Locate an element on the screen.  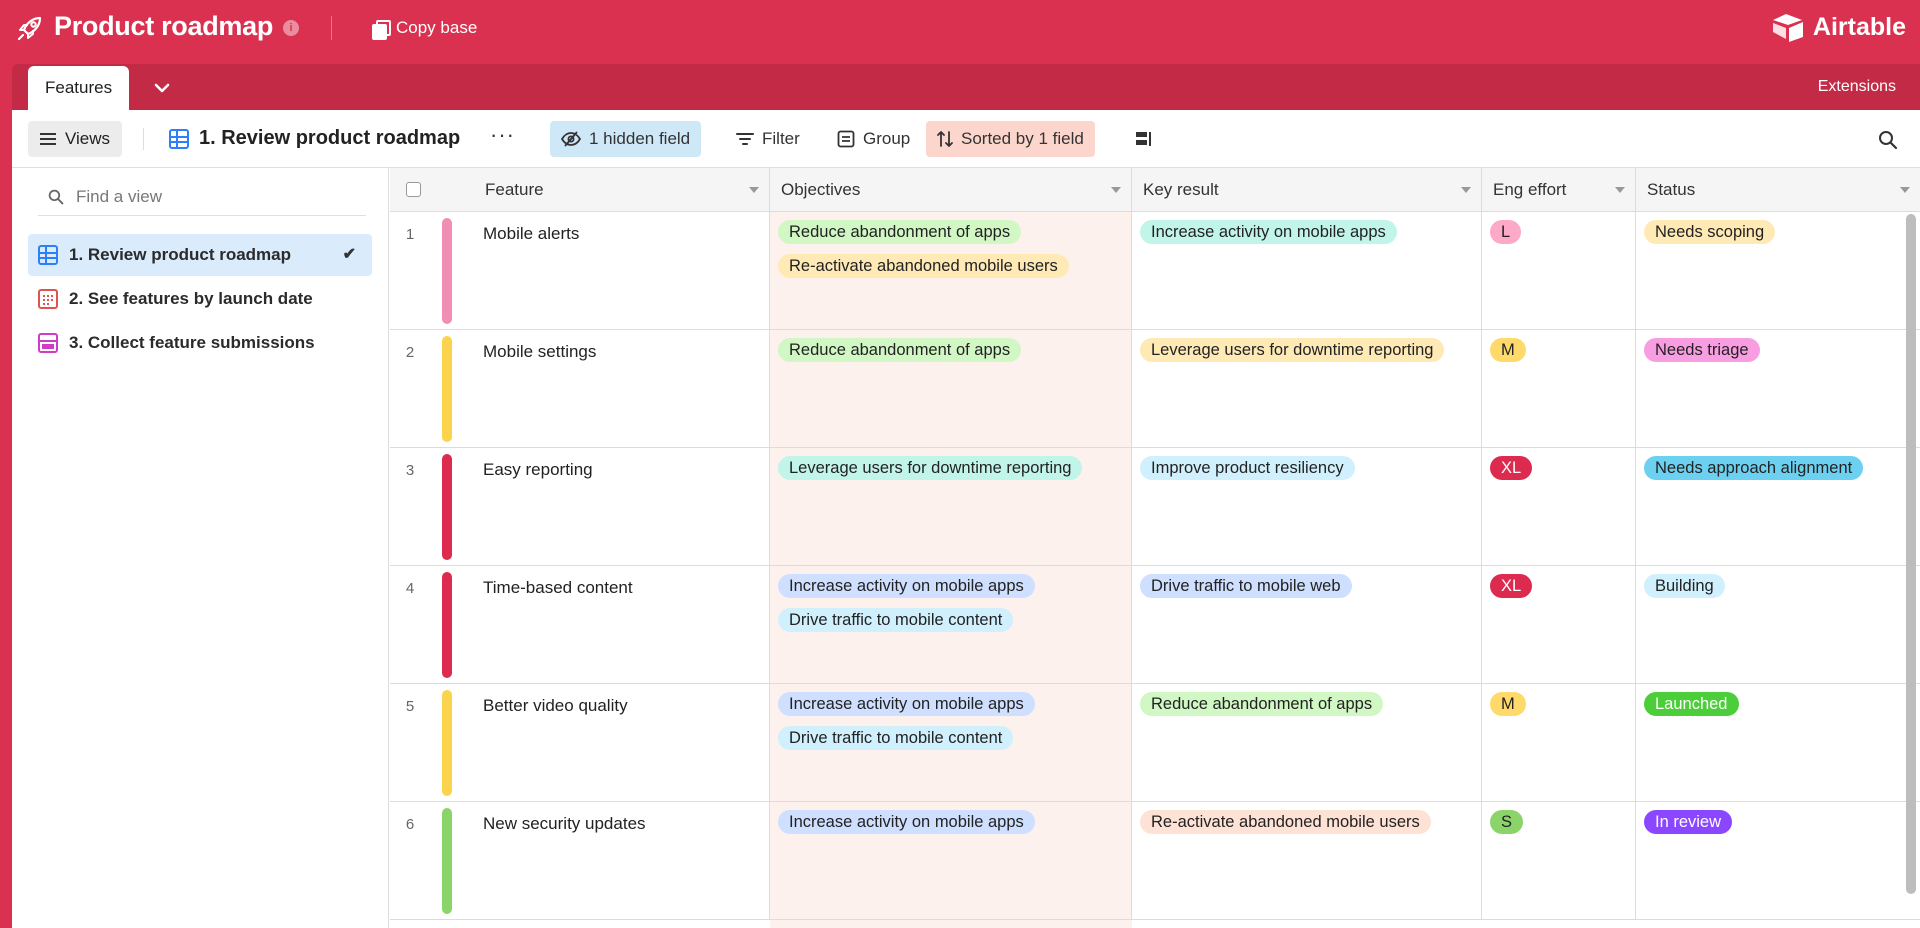
cell-feature: New security updates is located at coordinates (621, 861).